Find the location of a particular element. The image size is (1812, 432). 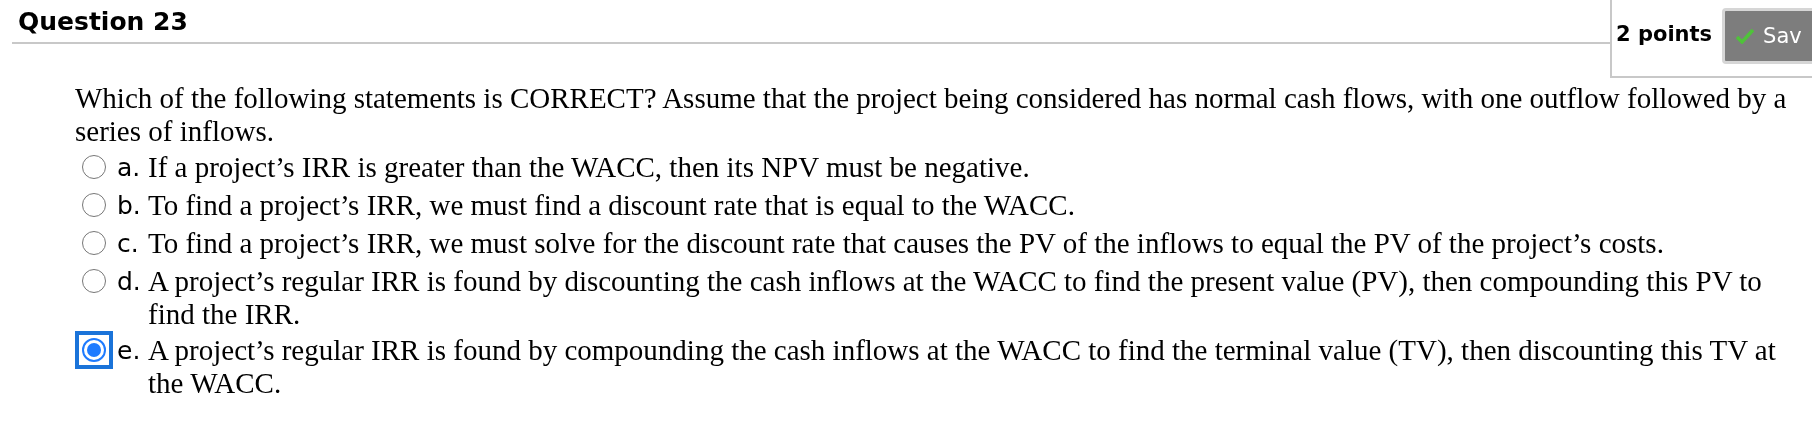

points-label: 2 points is located at coordinates (1664, 34).